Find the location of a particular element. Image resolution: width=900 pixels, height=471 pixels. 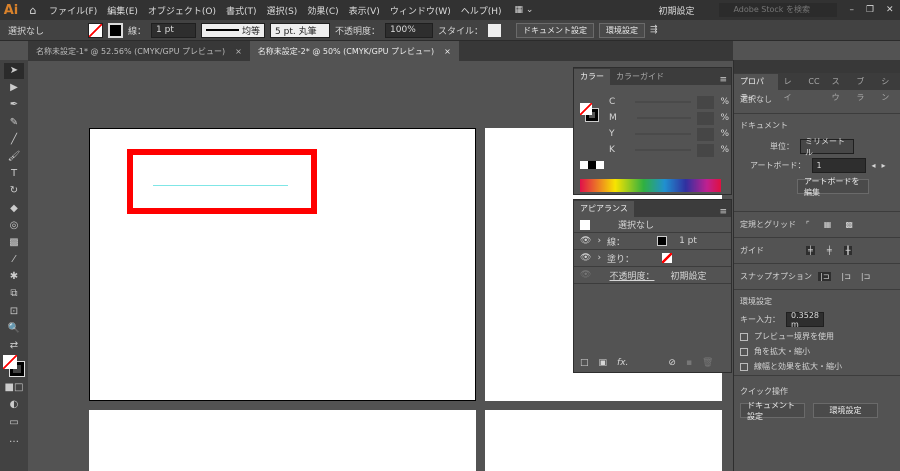

k-input is located at coordinates (705, 150).